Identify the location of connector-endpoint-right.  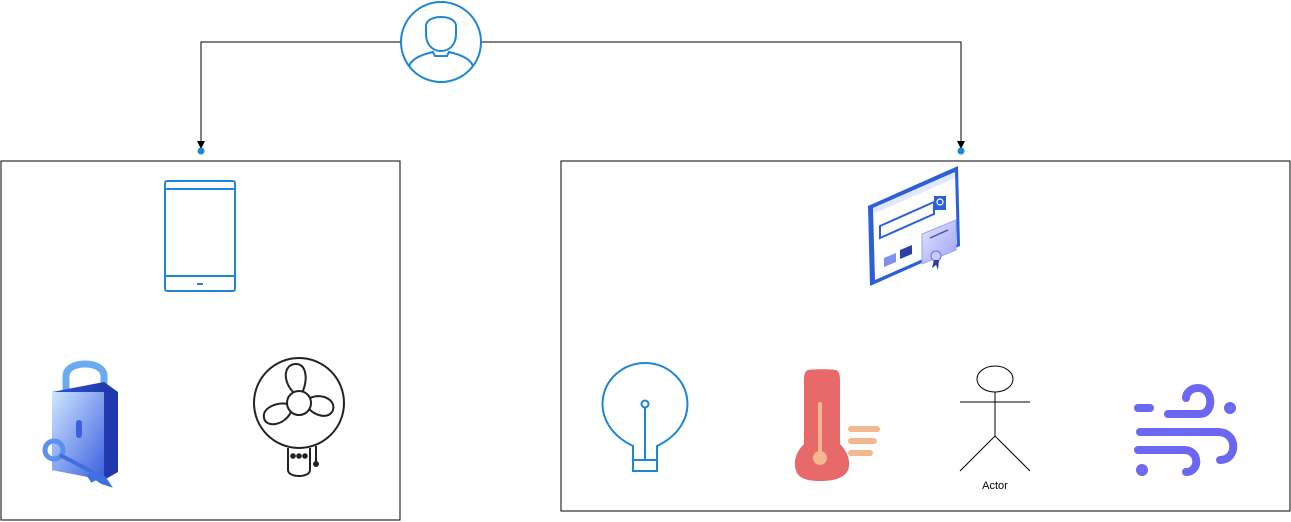
(961, 151).